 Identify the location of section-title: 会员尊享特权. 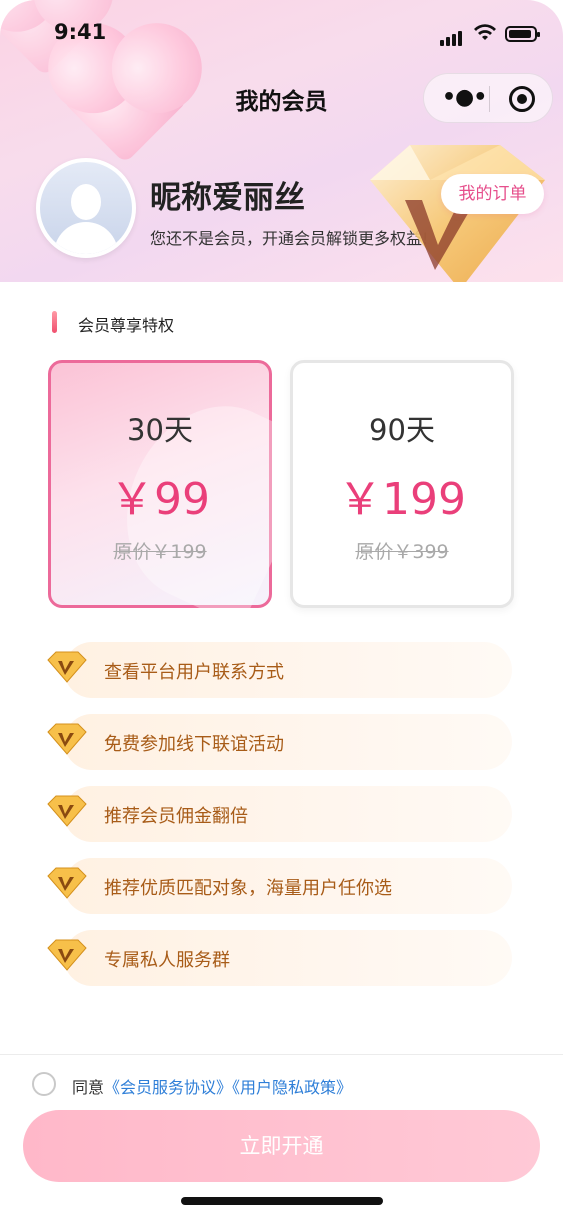
(126, 325).